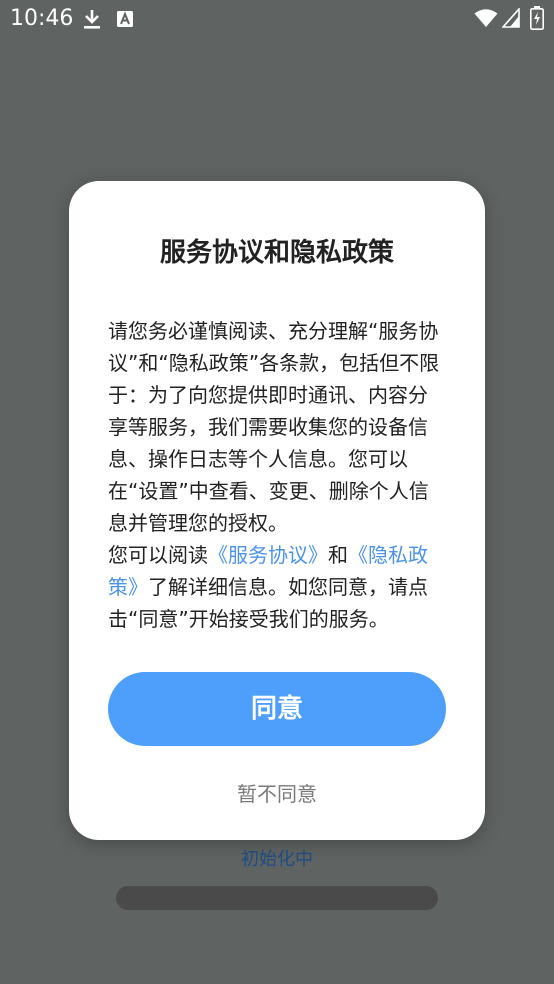 The width and height of the screenshot is (554, 984). What do you see at coordinates (511, 18) in the screenshot?
I see `signal-icon` at bounding box center [511, 18].